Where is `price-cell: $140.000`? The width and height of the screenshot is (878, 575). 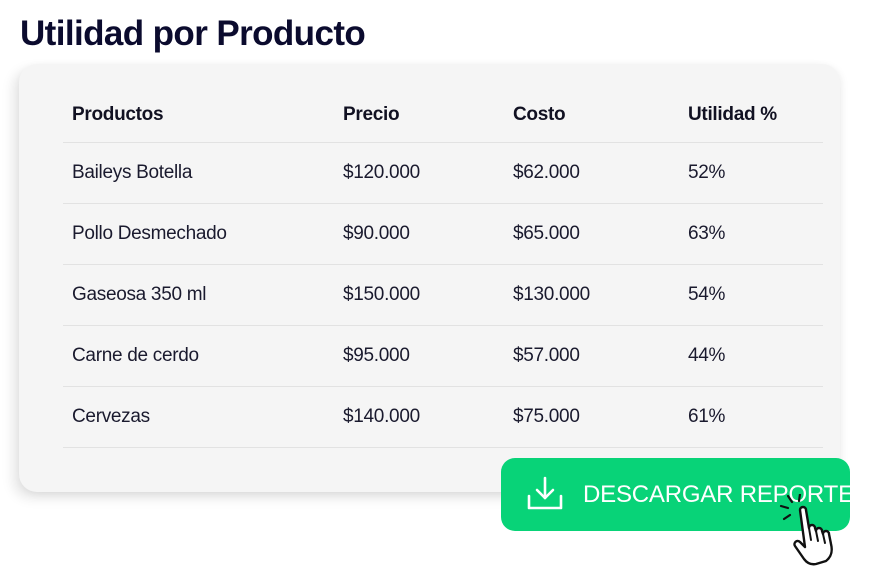
price-cell: $140.000 is located at coordinates (381, 416).